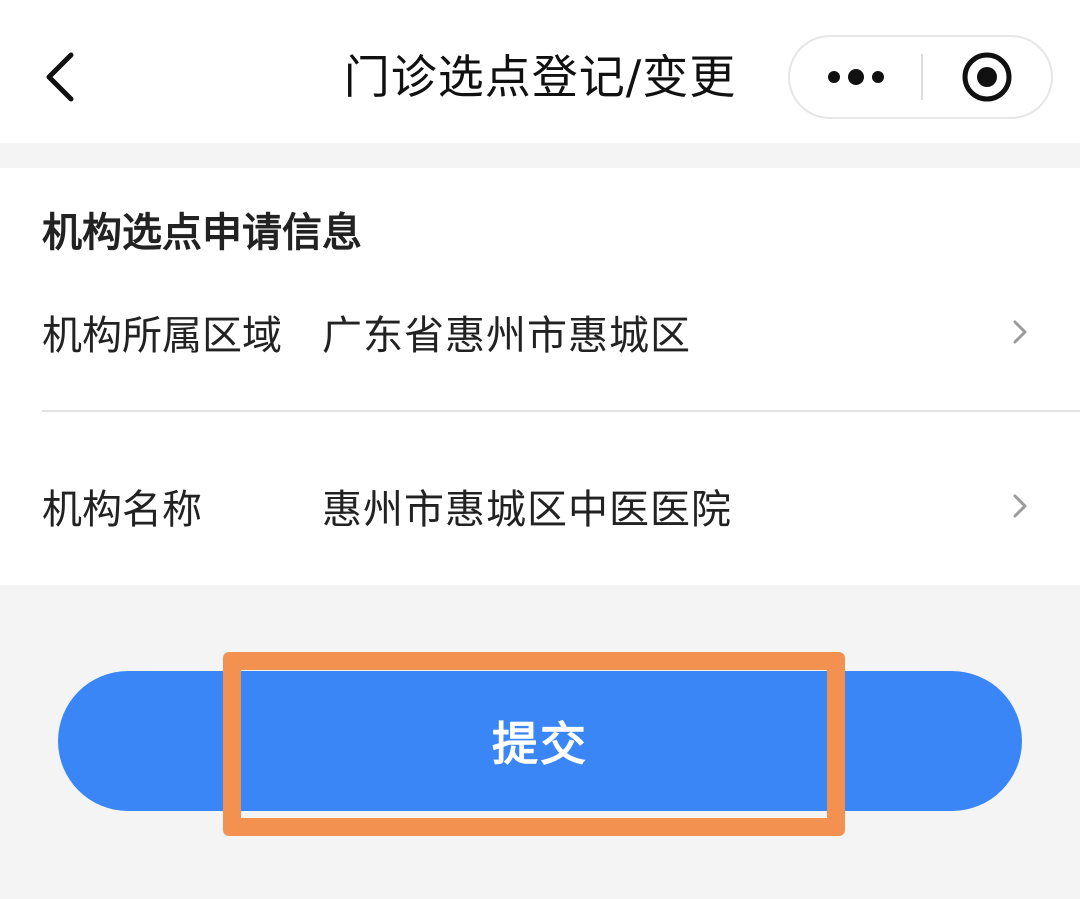 This screenshot has width=1080, height=899. What do you see at coordinates (540, 77) in the screenshot?
I see `page-title: 门诊选点登记/变更` at bounding box center [540, 77].